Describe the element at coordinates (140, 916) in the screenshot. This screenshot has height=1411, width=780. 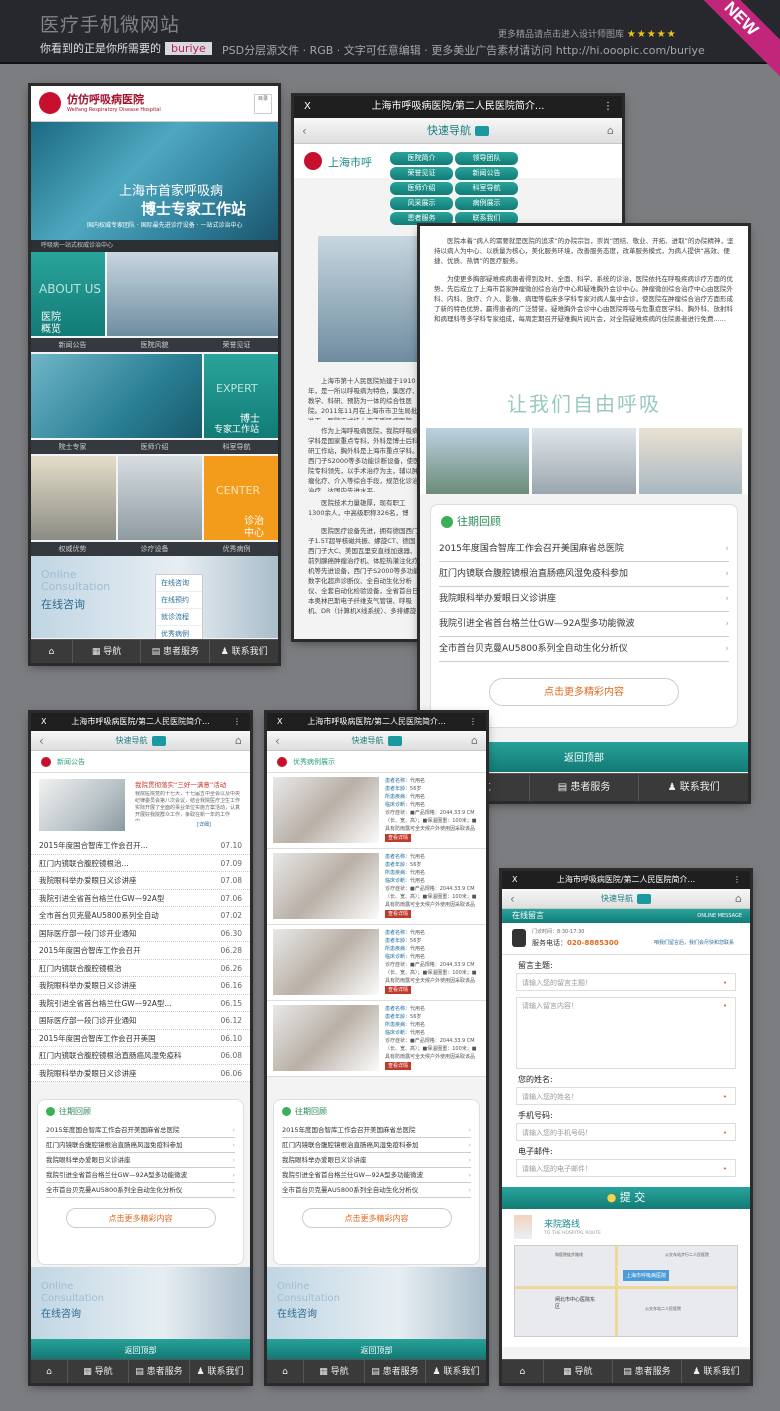
I see `news-row: 全市首台贝克曼AU5800系列全自动 07.02` at that location.